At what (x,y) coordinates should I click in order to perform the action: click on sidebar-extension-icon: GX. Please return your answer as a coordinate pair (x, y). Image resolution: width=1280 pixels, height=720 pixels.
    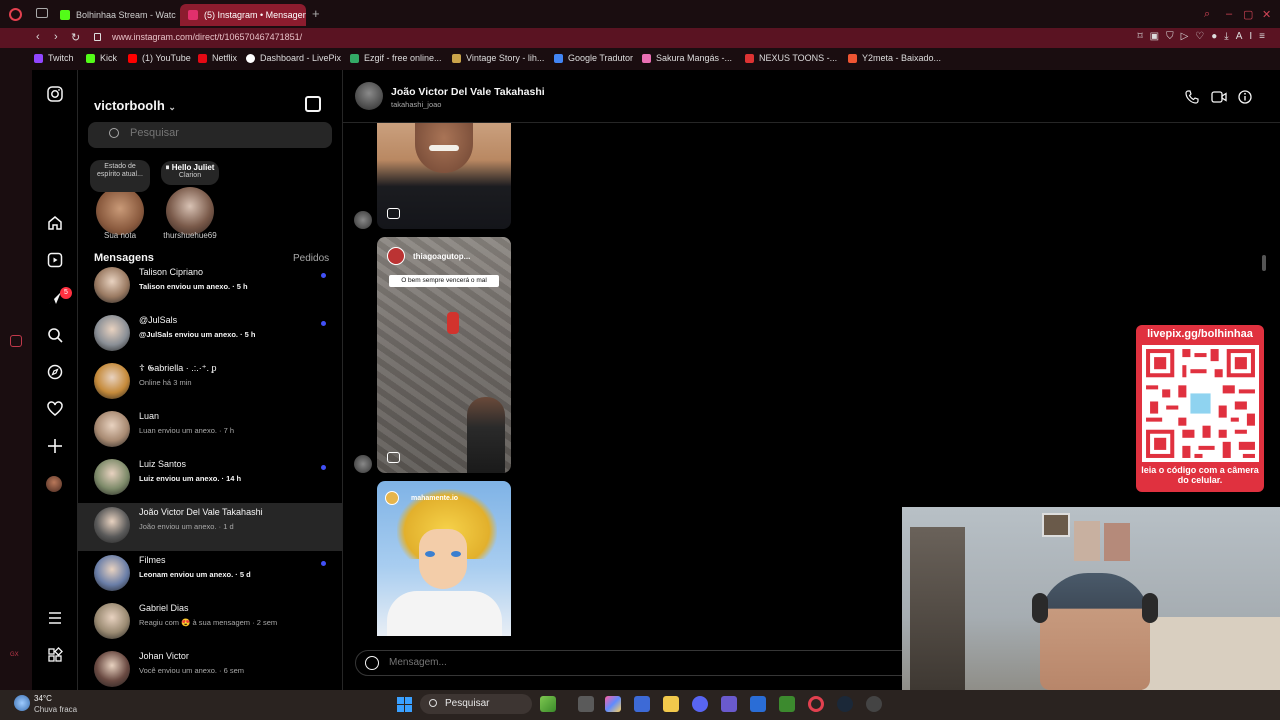
    Looking at the image, I should click on (14, 655).